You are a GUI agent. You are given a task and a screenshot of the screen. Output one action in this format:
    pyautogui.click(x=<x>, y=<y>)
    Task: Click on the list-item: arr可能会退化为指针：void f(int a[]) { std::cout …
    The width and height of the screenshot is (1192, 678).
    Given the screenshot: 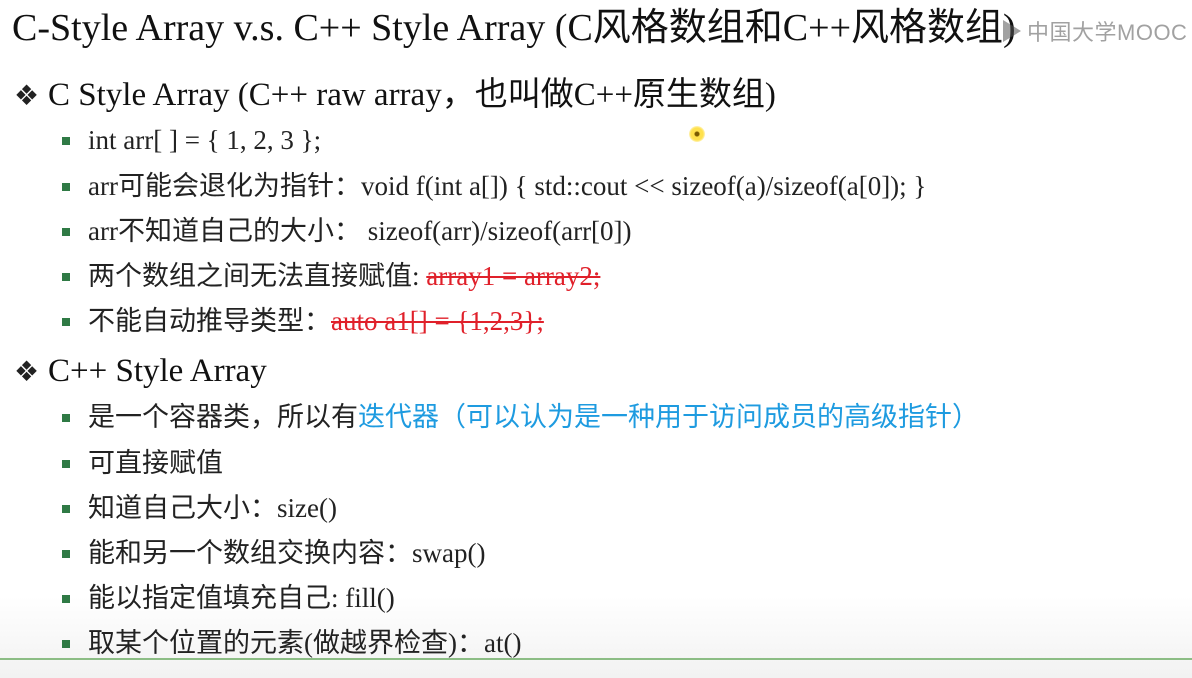 What is the action you would take?
    pyautogui.click(x=494, y=186)
    